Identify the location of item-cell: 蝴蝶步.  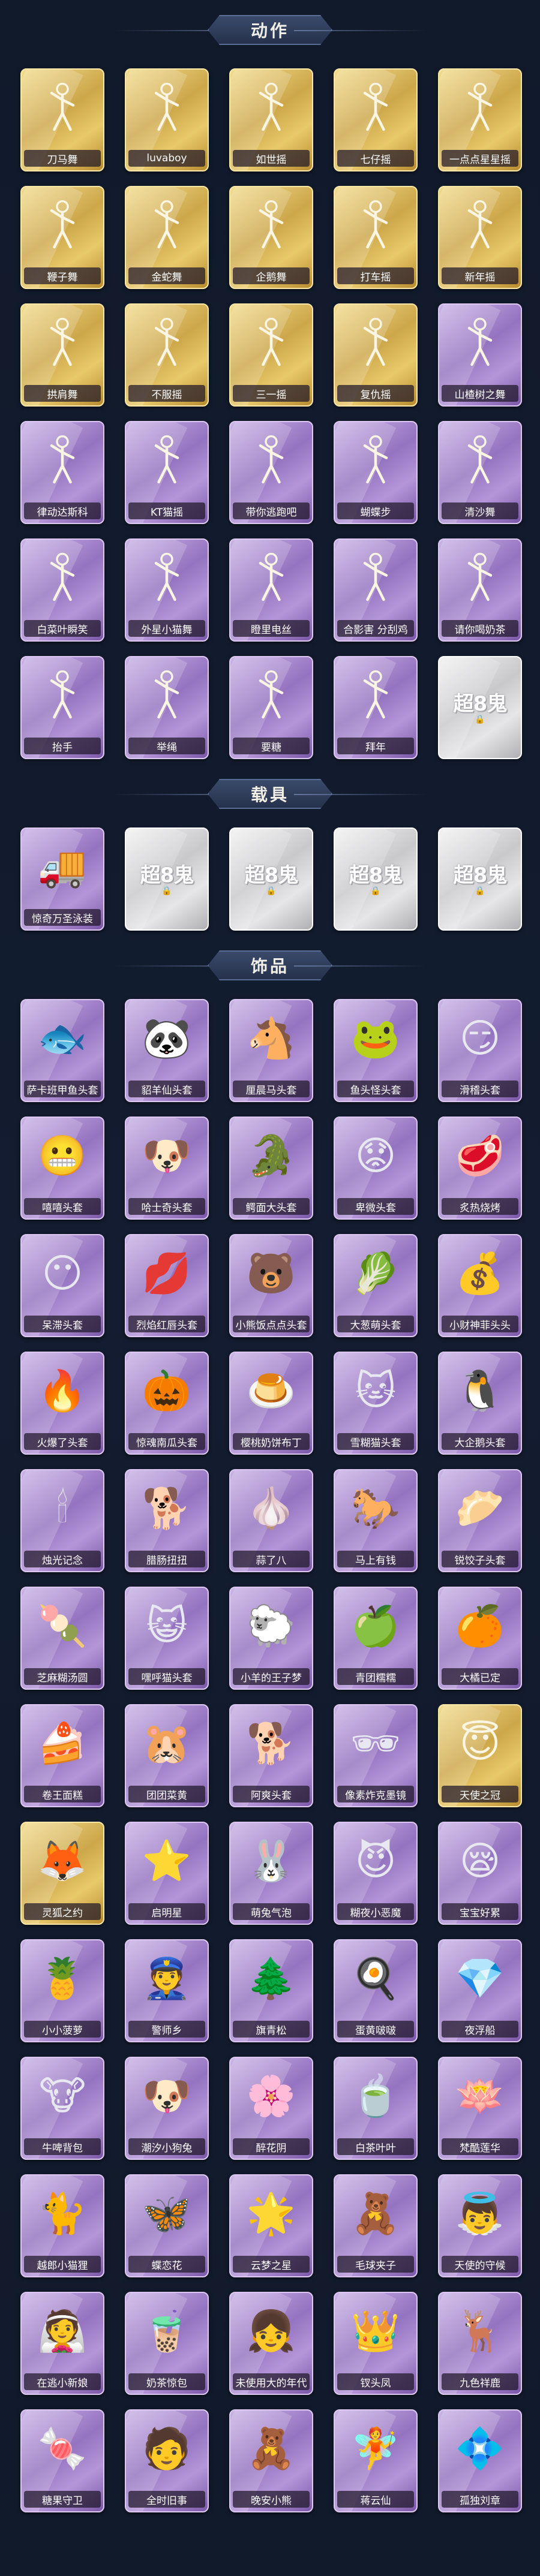
(376, 473).